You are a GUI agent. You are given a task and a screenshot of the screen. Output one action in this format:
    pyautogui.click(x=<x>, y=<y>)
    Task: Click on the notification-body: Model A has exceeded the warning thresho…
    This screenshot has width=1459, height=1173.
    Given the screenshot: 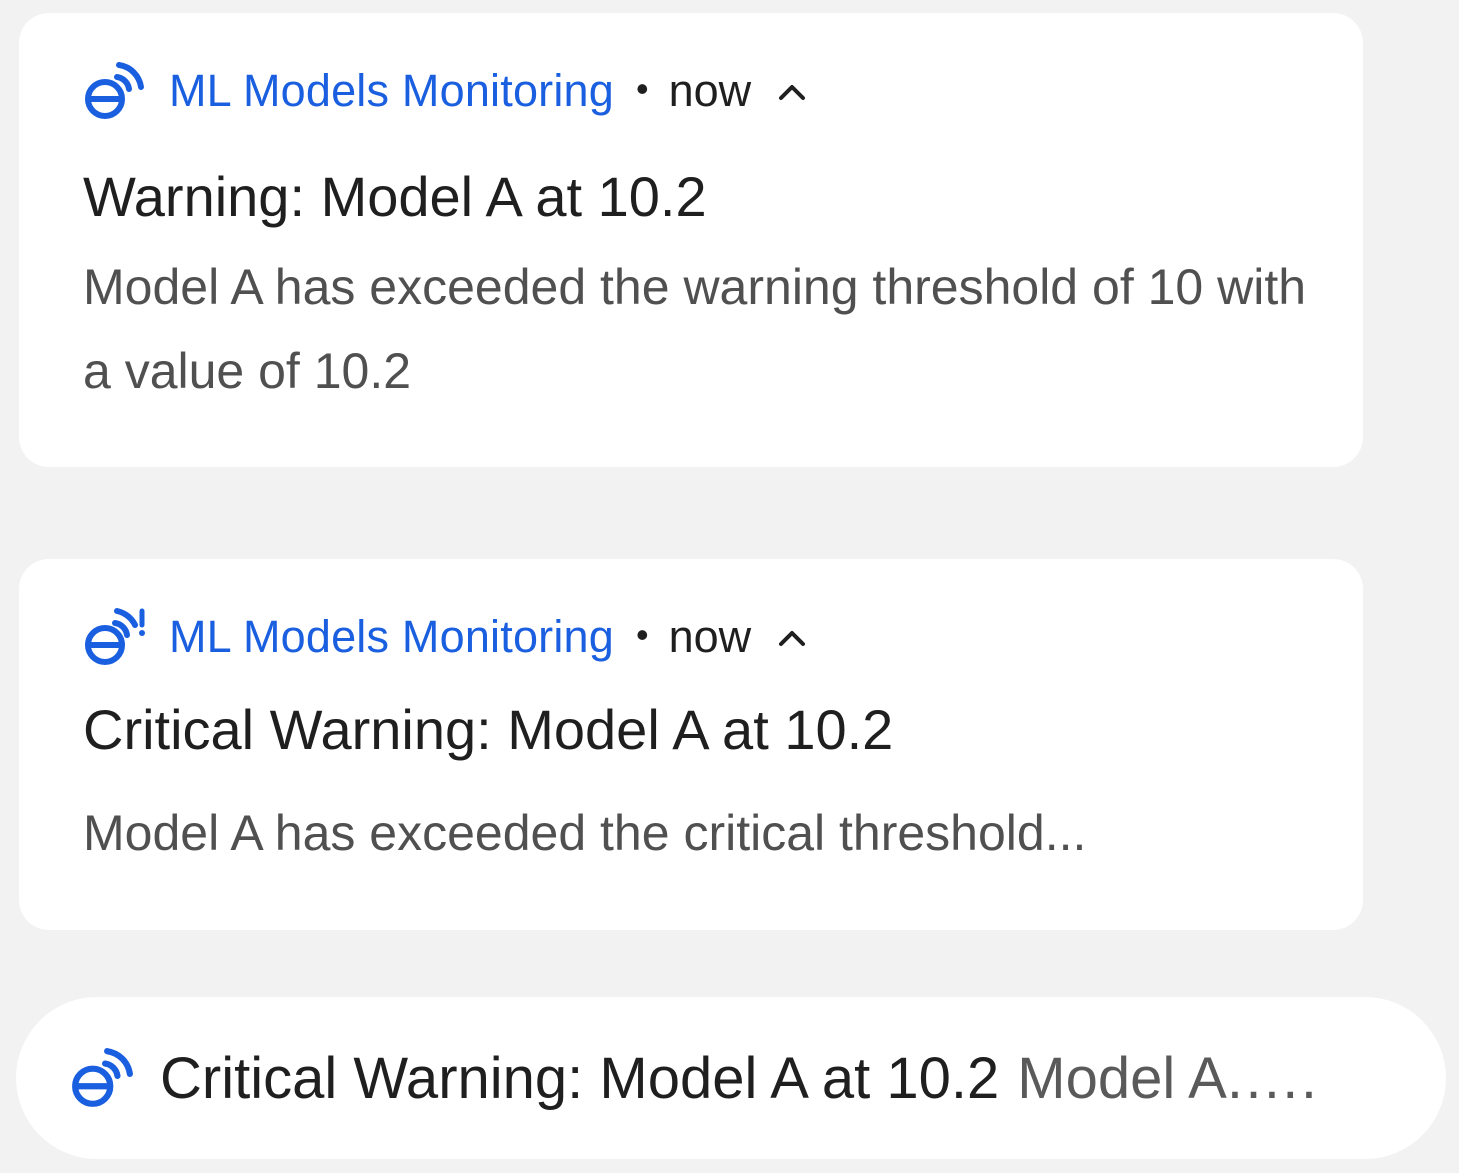 What is the action you would take?
    pyautogui.click(x=695, y=329)
    